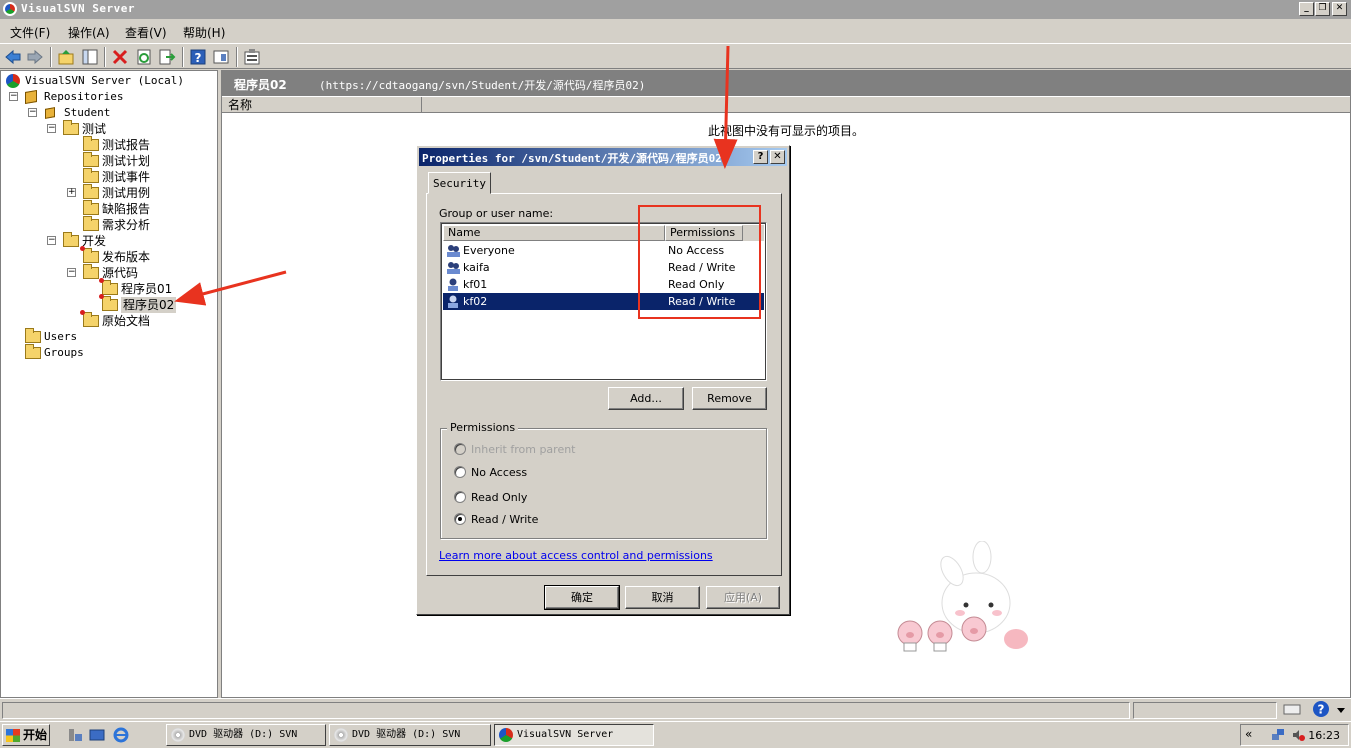  What do you see at coordinates (743, 597) in the screenshot?
I see `apply-button: 应用(A)` at bounding box center [743, 597].